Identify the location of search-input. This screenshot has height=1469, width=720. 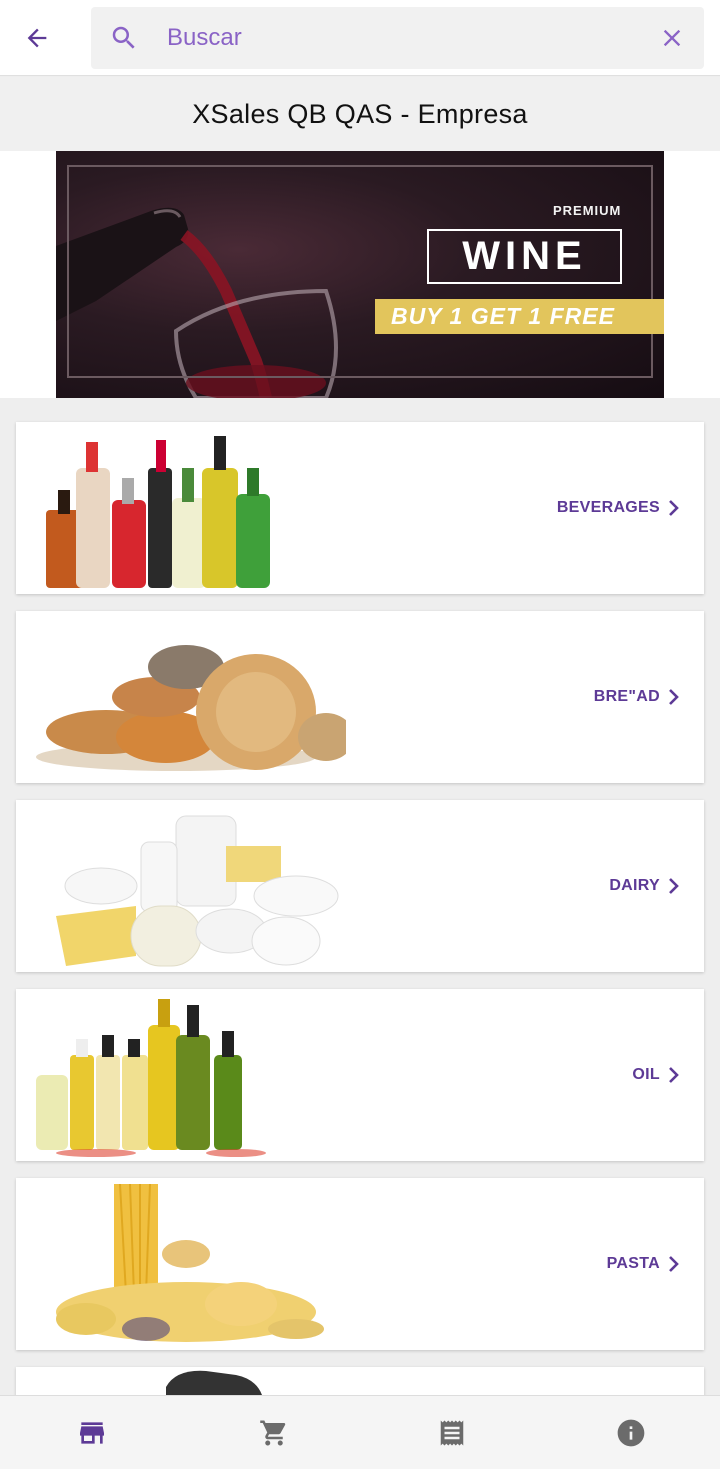
(402, 38).